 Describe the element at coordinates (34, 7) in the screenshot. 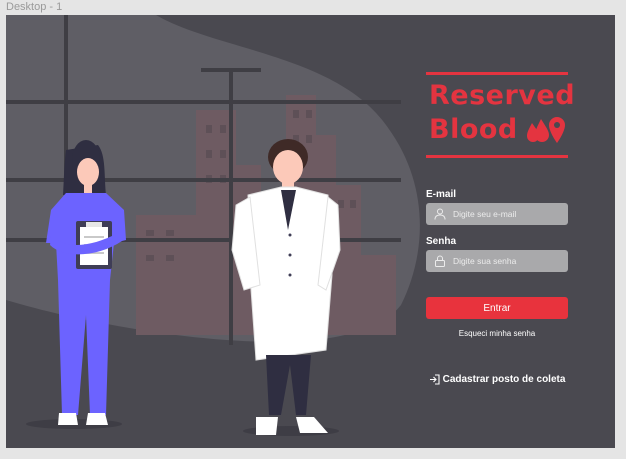

I see `frame-label: Desktop - 1` at that location.